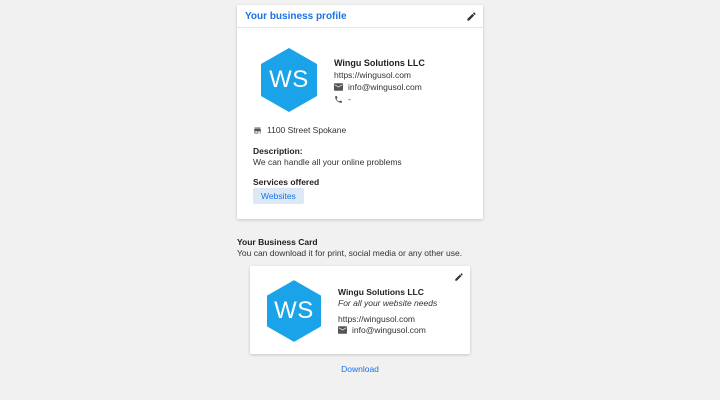 The height and width of the screenshot is (400, 720). Describe the element at coordinates (373, 75) in the screenshot. I see `profile-website: https://wingusol.com` at that location.